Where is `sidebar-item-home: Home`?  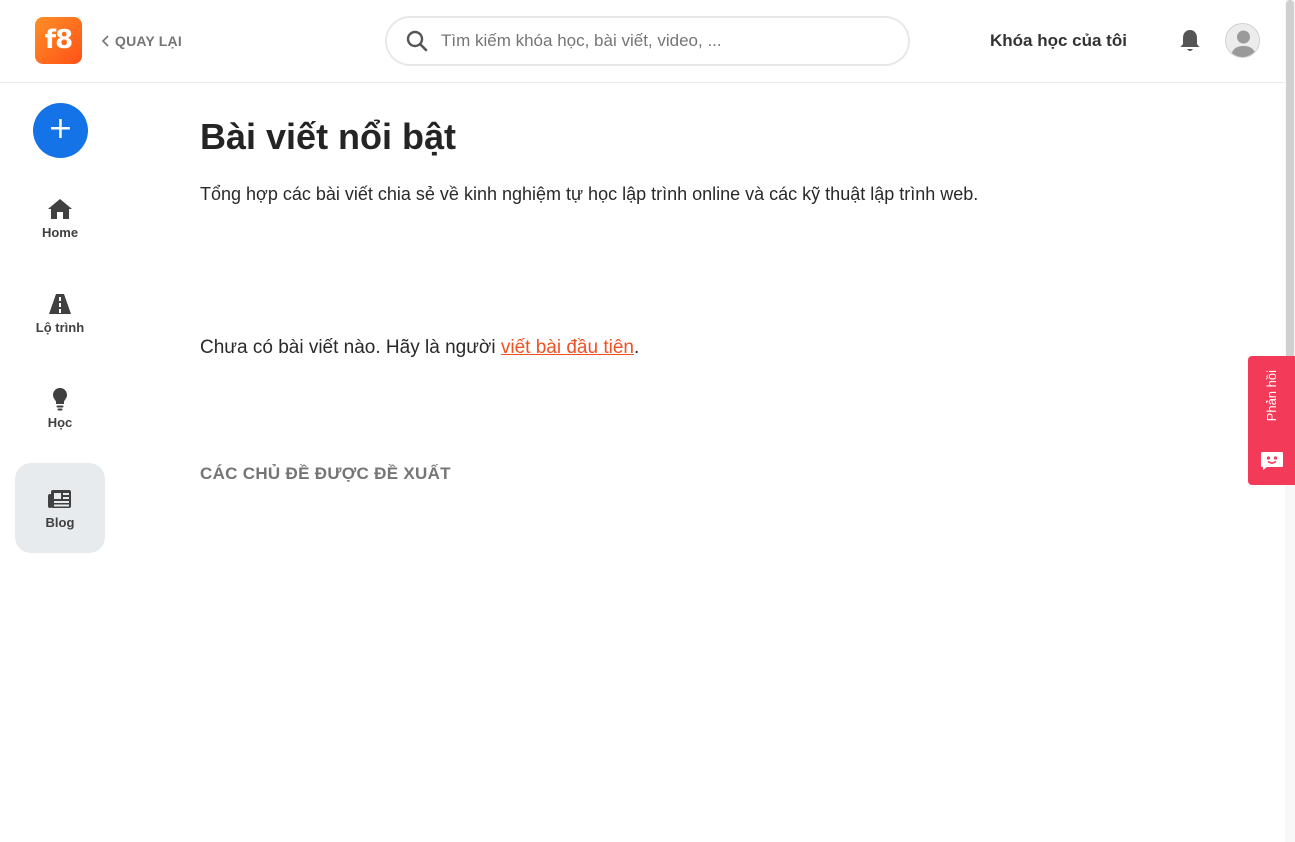
sidebar-item-home: Home is located at coordinates (60, 218).